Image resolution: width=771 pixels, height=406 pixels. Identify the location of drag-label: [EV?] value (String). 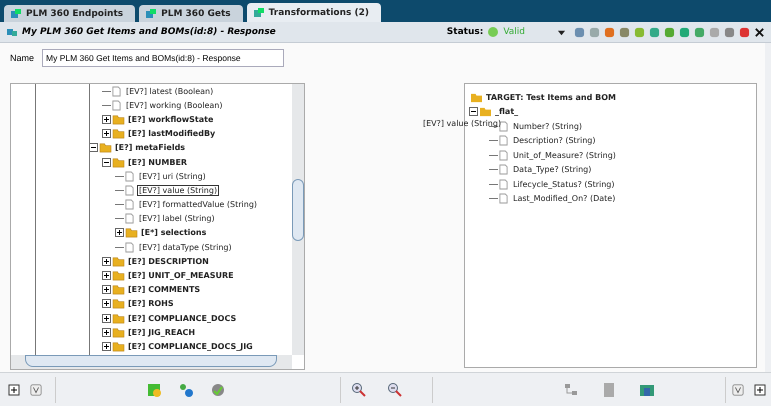
(462, 123).